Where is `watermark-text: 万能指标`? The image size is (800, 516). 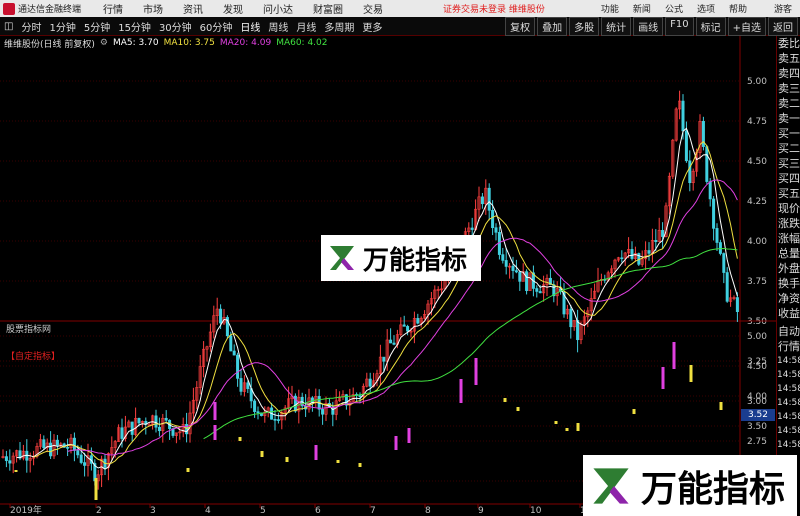 watermark-text: 万能指标 is located at coordinates (415, 260).